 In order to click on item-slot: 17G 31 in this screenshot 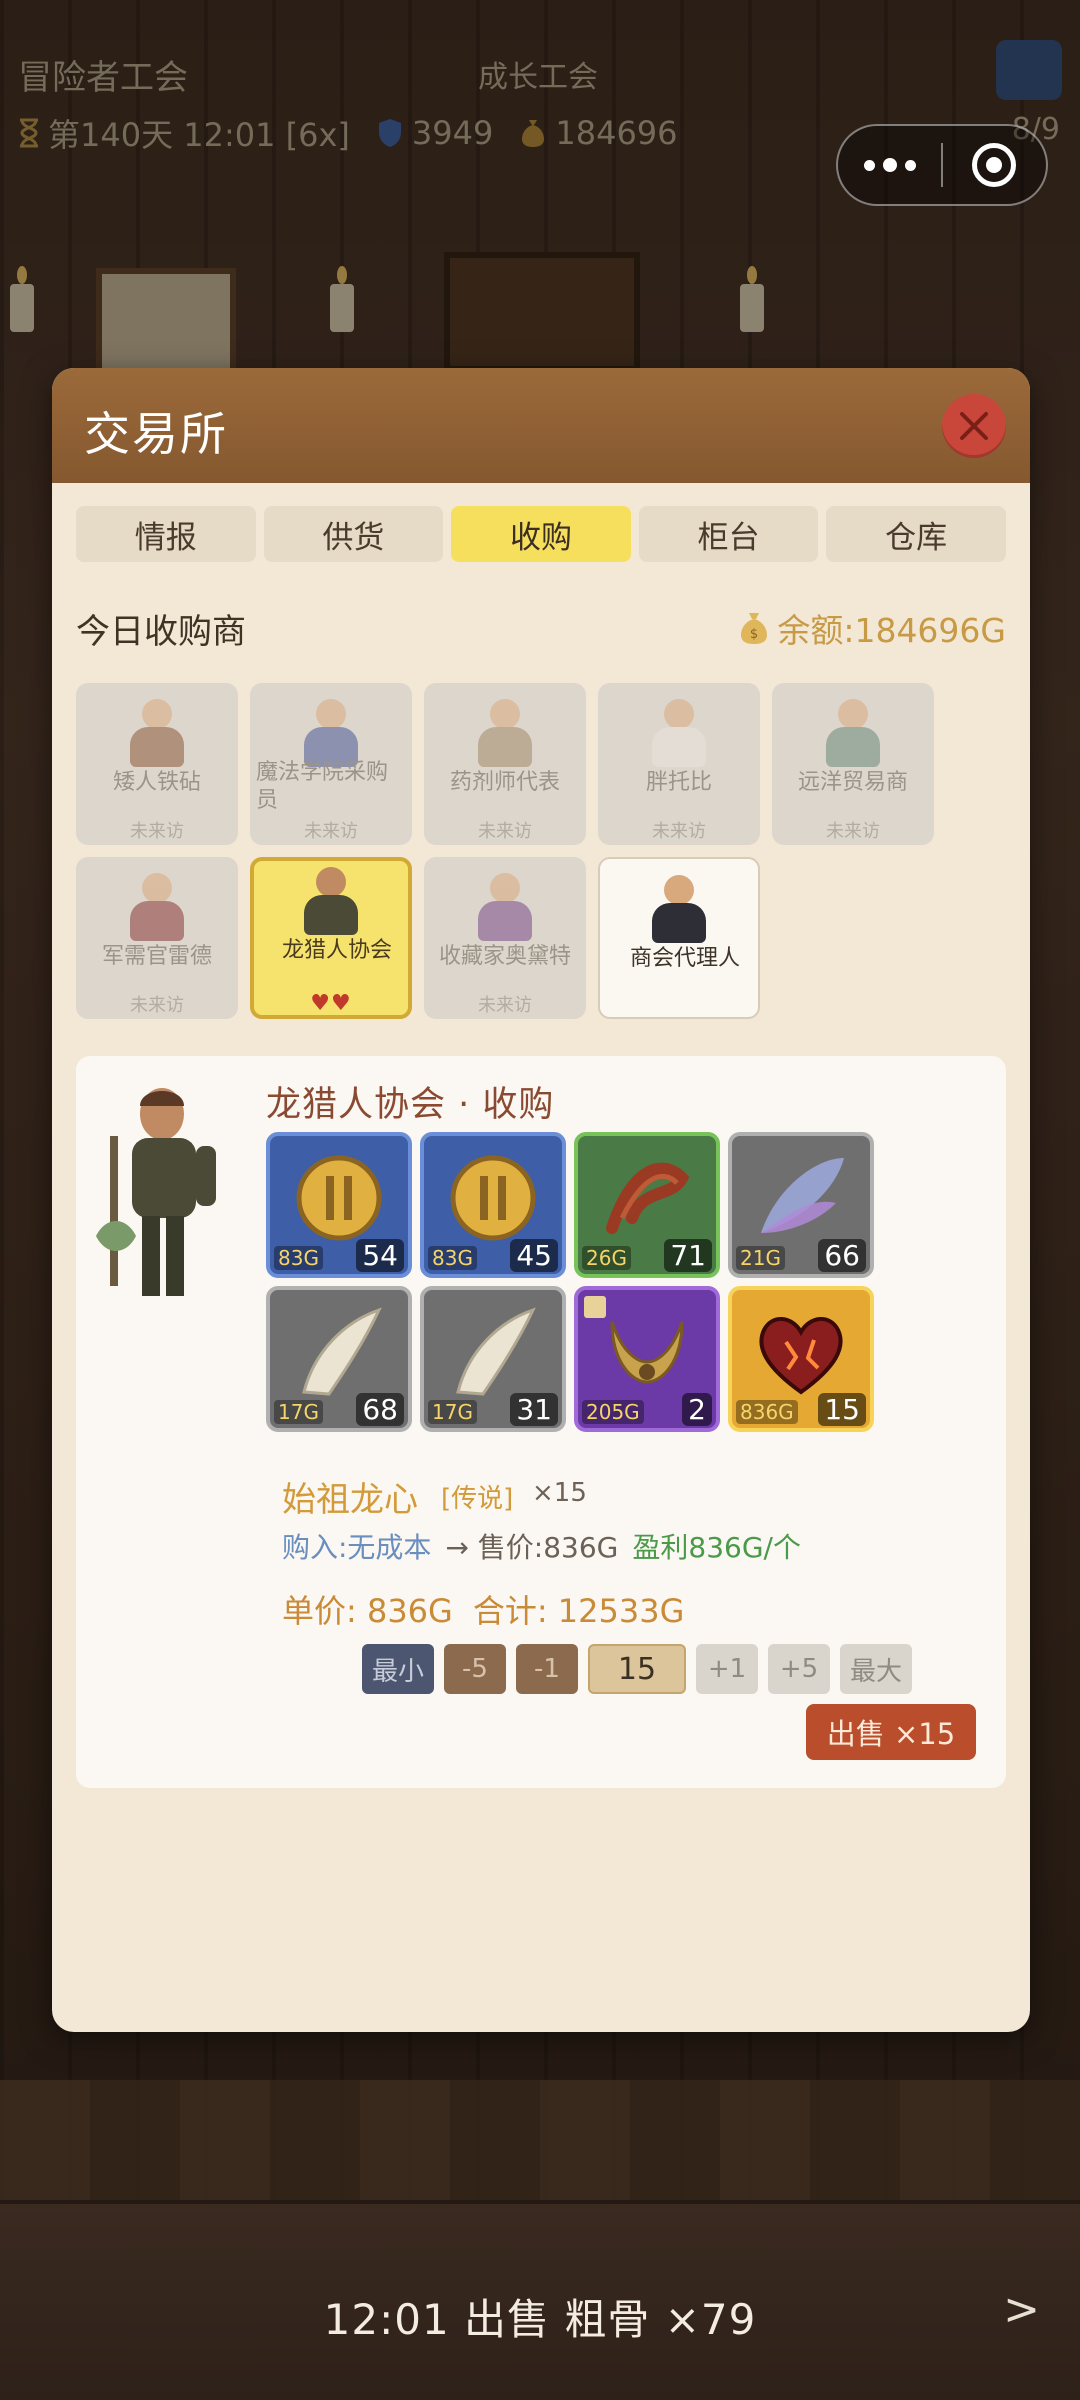, I will do `click(493, 1359)`.